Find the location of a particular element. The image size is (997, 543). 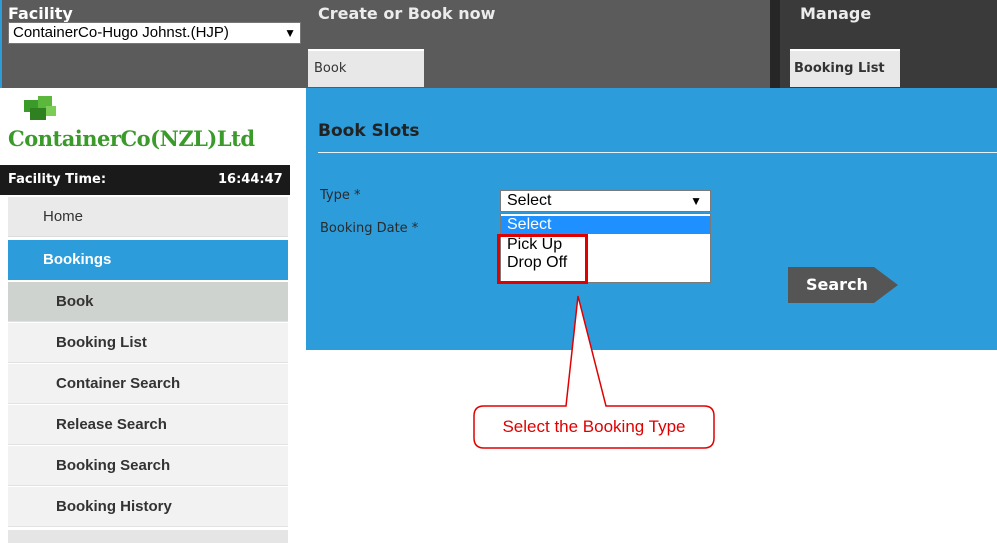

type-select: Select ▼ is located at coordinates (605, 201).